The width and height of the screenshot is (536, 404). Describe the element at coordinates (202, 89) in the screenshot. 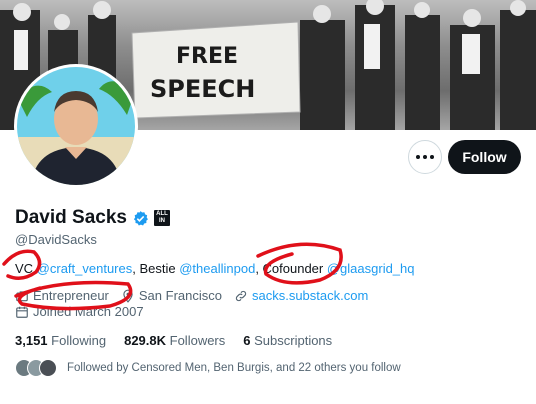

I see `sign-line2: SPEECH` at that location.